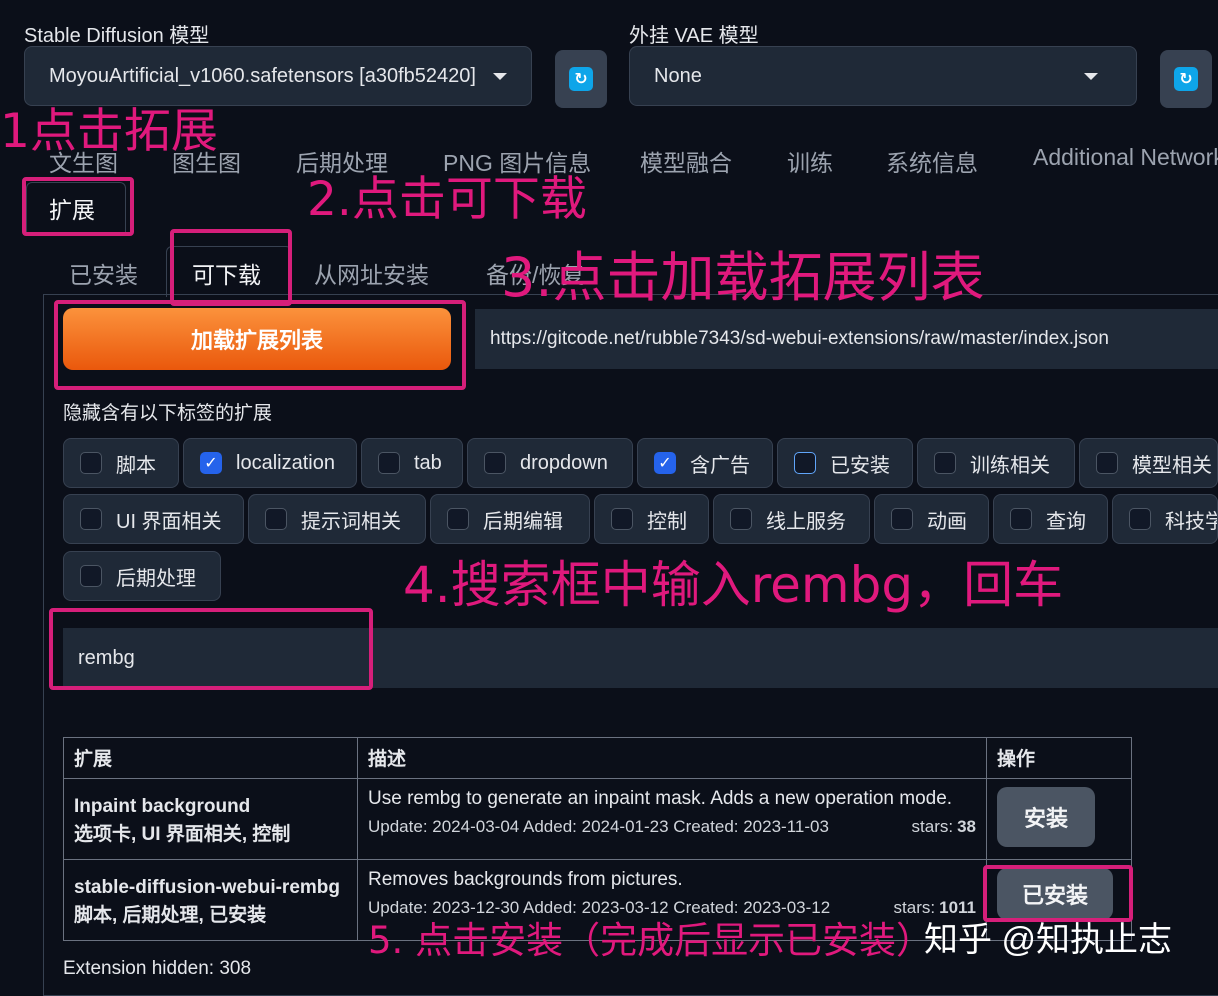 Image resolution: width=1218 pixels, height=996 pixels. What do you see at coordinates (109, 131) in the screenshot?
I see `annotation-step1: 1点击拓展` at bounding box center [109, 131].